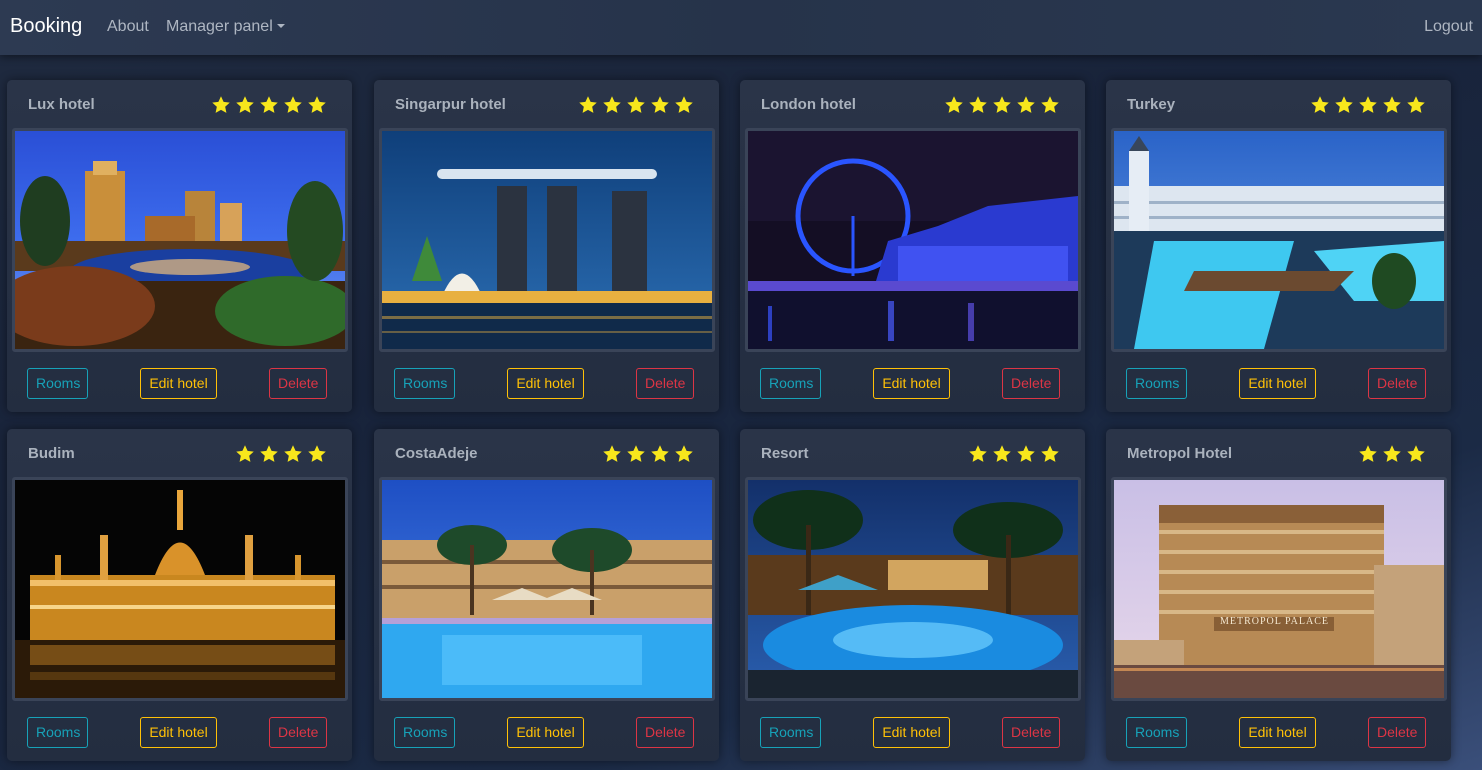 The image size is (1482, 770). Describe the element at coordinates (280, 26) in the screenshot. I see `caret-down-icon` at that location.